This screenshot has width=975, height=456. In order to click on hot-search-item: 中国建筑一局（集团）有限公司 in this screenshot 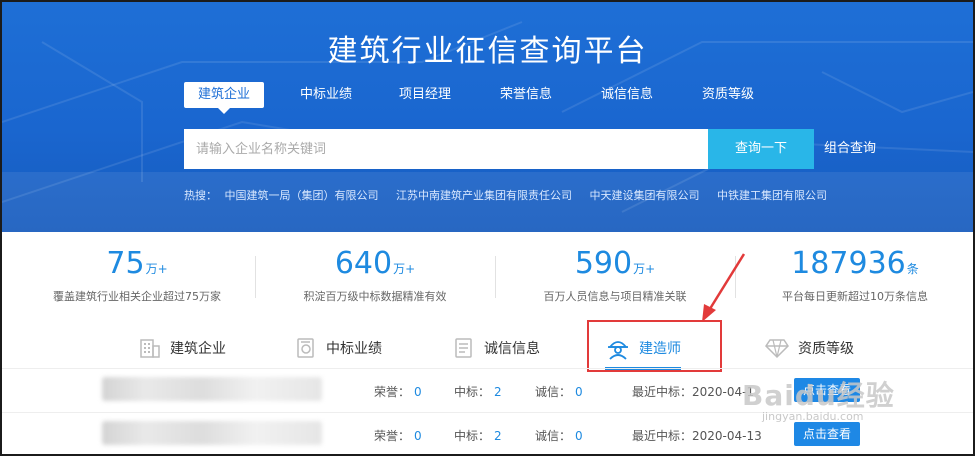, I will do `click(302, 195)`.